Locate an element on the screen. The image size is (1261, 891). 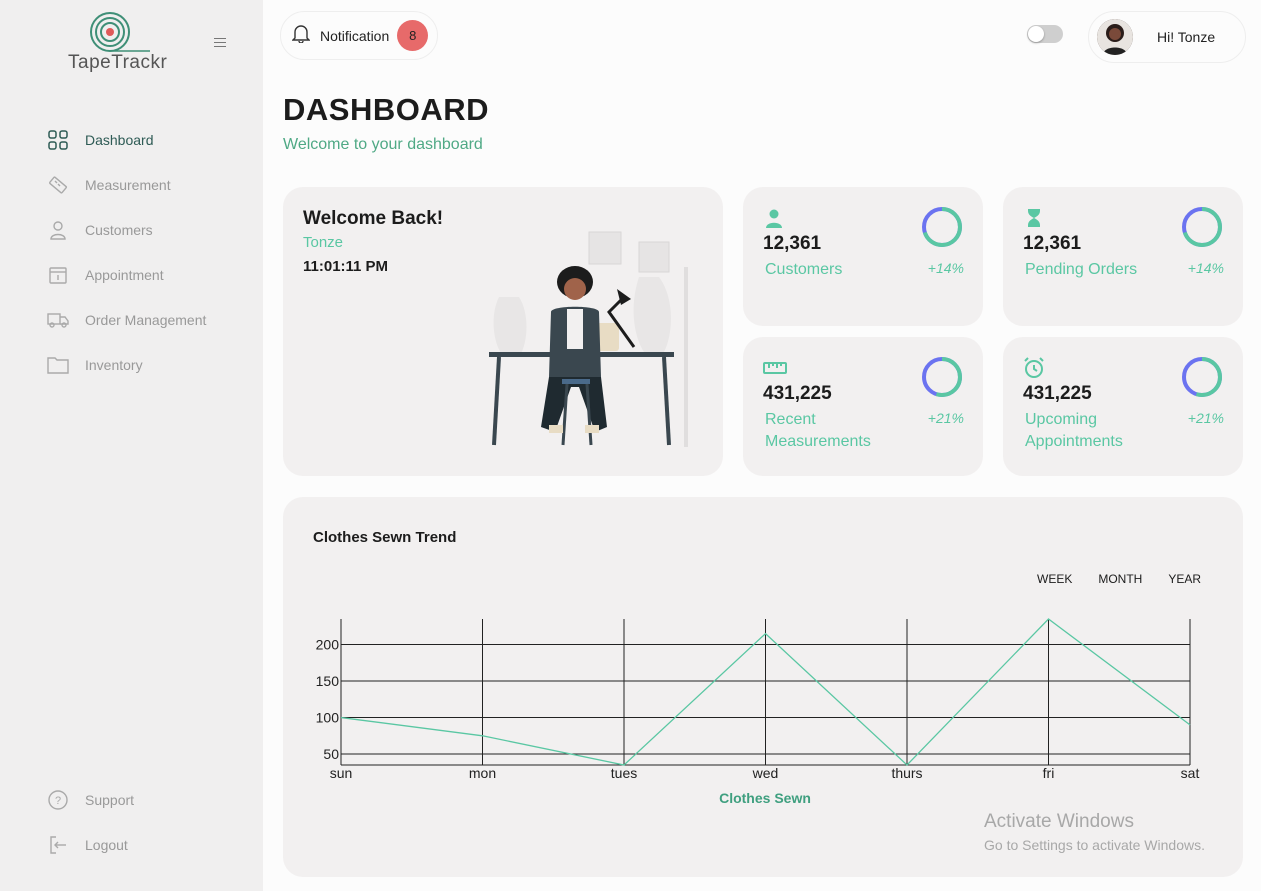
welcome-card: Welcome Back! Tonze 11:01:11 PM is located at coordinates (503, 331).